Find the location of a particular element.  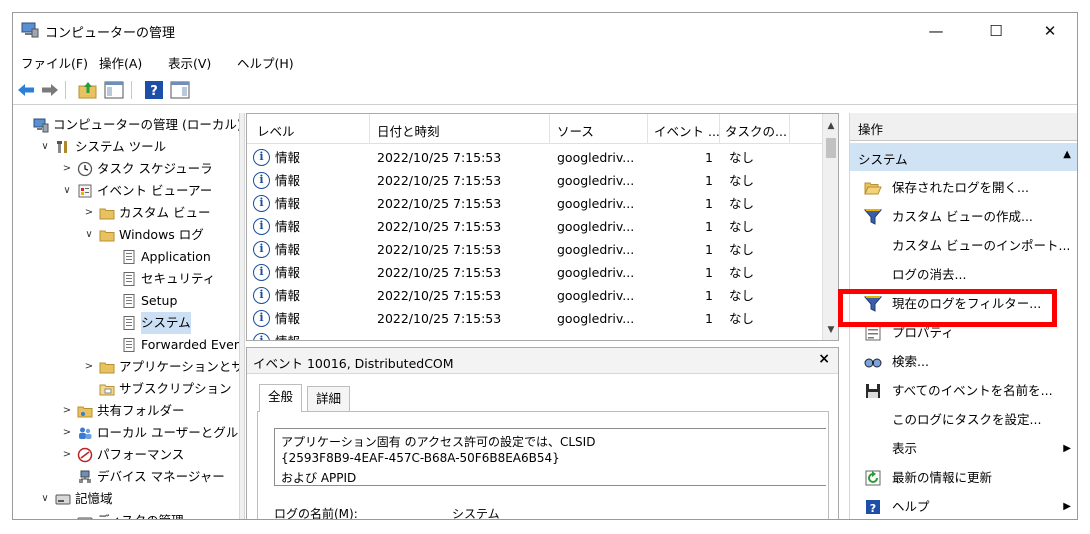

tree-item: ∨ イベント ビューアー is located at coordinates (126, 191).